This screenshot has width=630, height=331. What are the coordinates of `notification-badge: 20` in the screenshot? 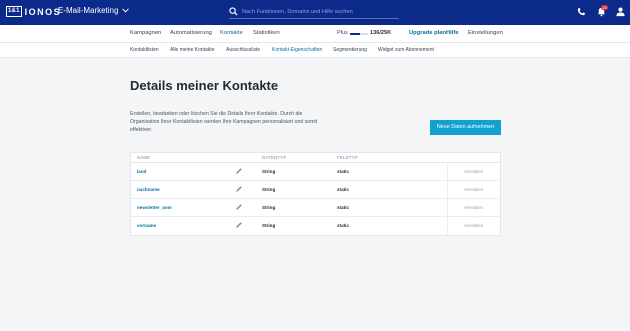 It's located at (605, 7).